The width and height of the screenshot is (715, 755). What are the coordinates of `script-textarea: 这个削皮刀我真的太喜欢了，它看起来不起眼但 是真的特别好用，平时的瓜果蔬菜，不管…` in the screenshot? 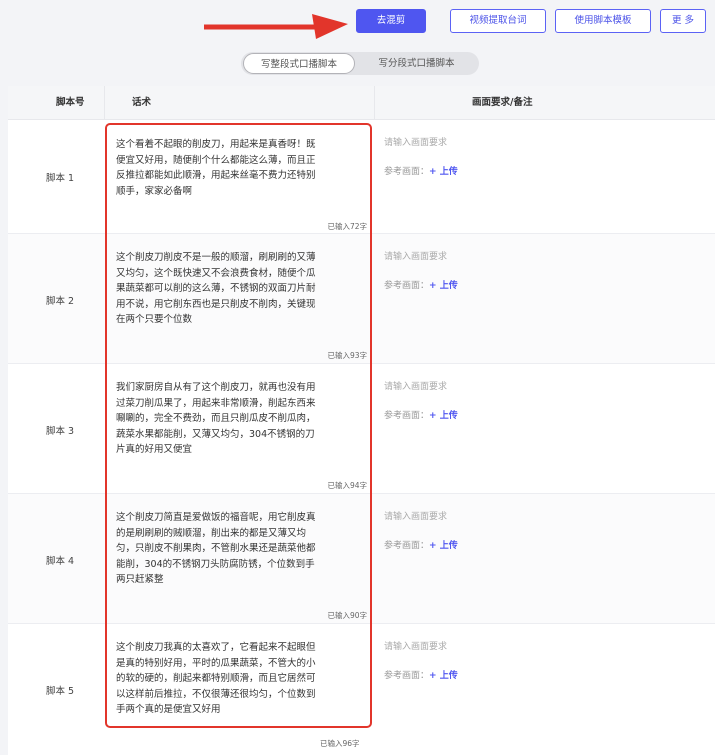 It's located at (241, 679).